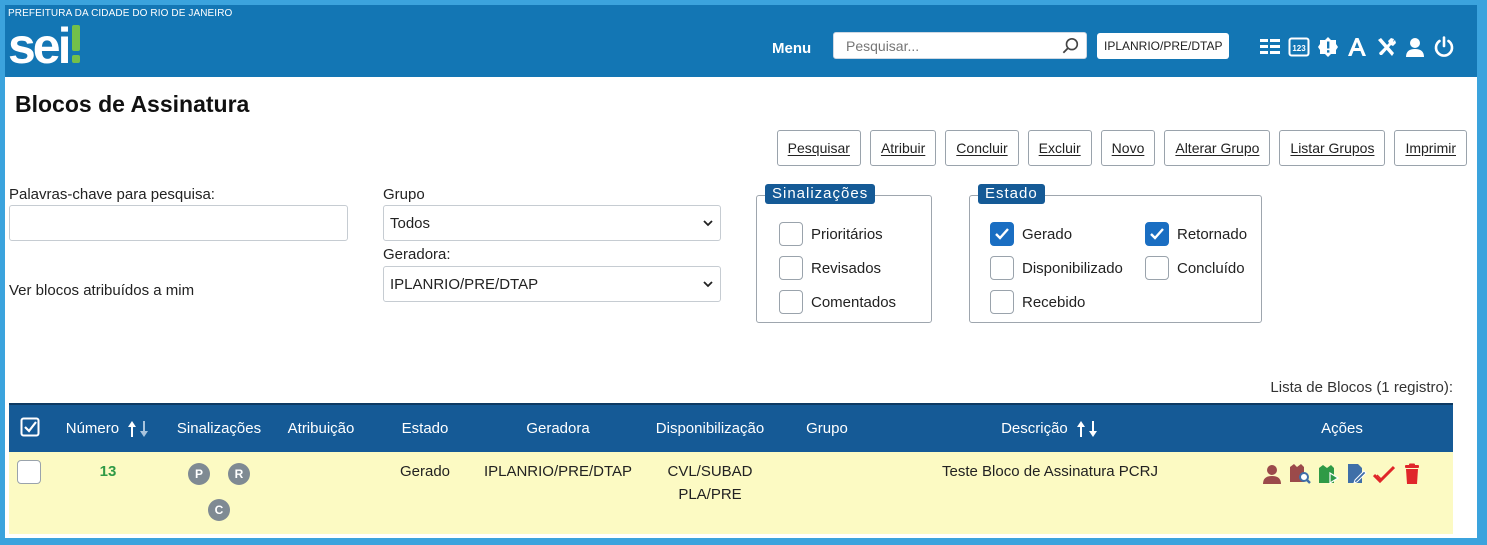 This screenshot has width=1487, height=545. What do you see at coordinates (1196, 234) in the screenshot?
I see `option-retornado: Retornado` at bounding box center [1196, 234].